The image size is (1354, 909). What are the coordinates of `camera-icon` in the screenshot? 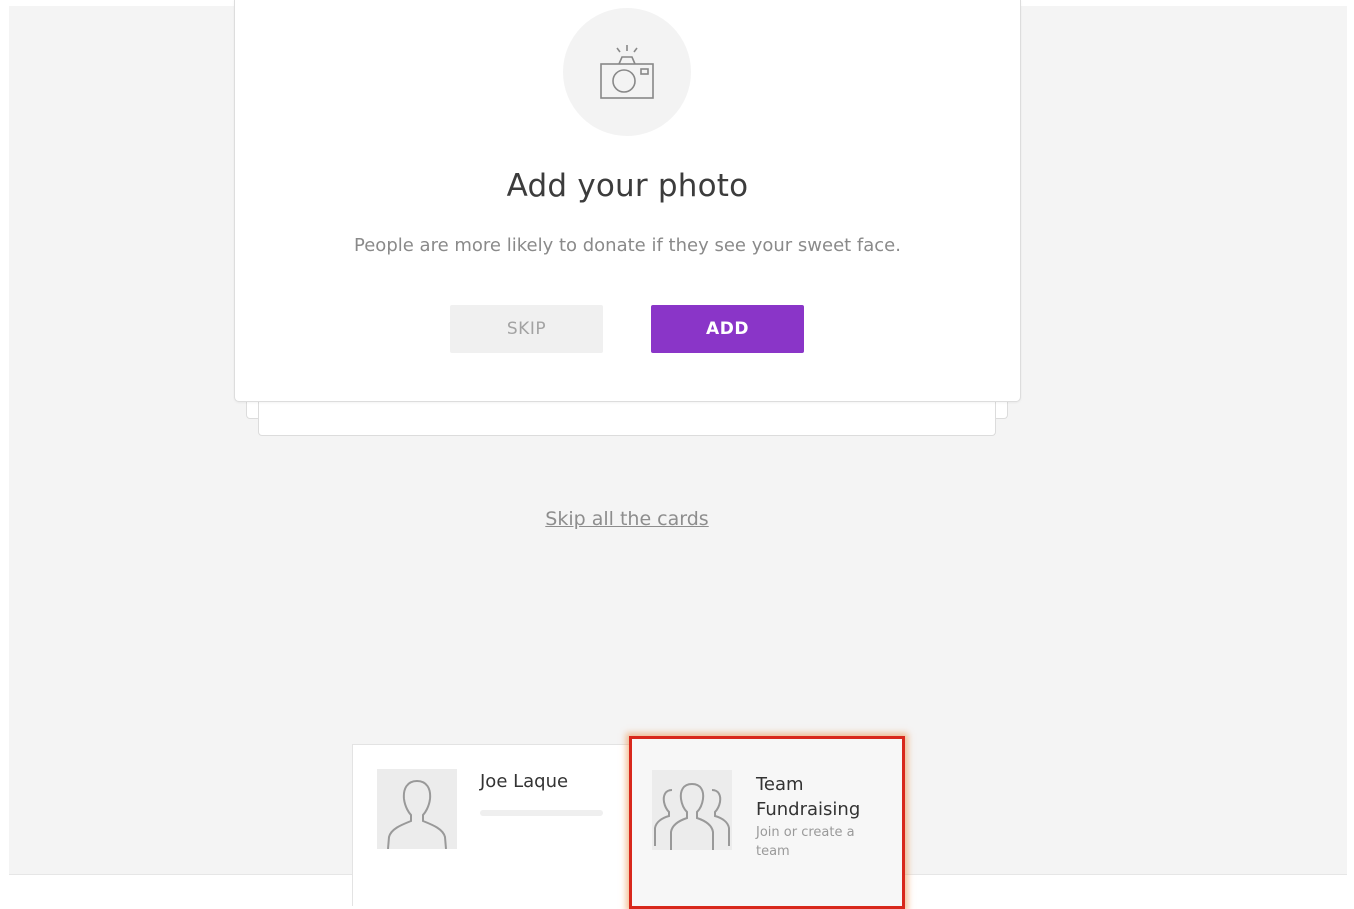 It's located at (627, 72).